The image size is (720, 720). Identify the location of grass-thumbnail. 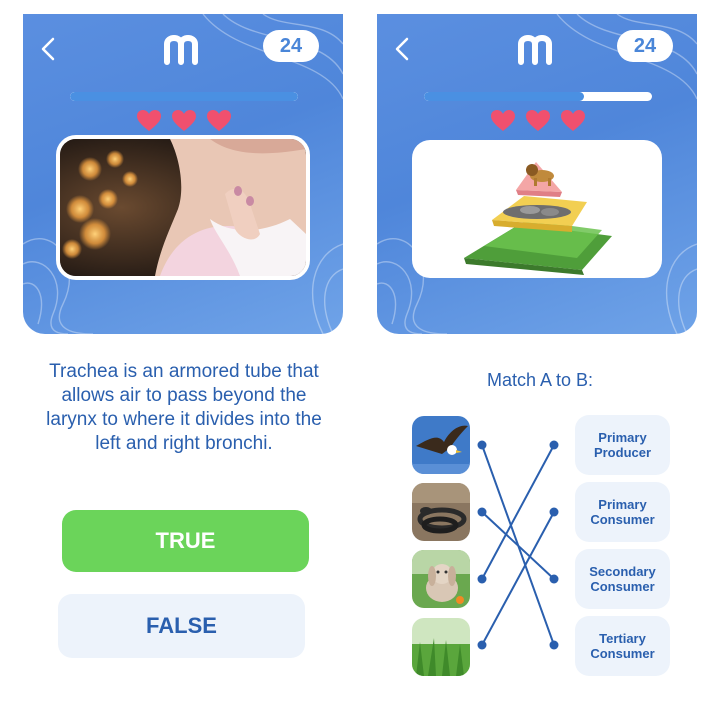
(441, 647).